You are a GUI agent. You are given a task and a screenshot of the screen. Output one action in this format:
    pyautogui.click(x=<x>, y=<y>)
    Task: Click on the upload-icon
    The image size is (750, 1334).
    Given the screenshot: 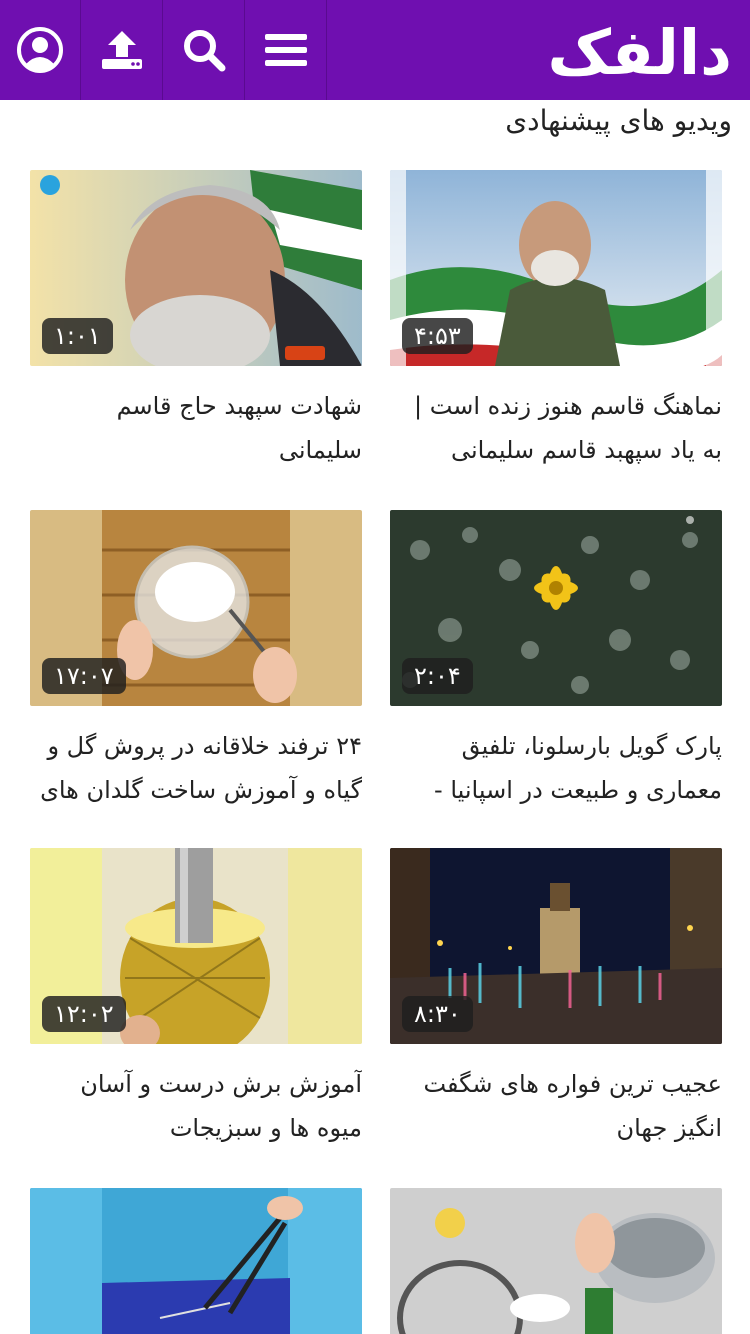 What is the action you would take?
    pyautogui.click(x=122, y=50)
    